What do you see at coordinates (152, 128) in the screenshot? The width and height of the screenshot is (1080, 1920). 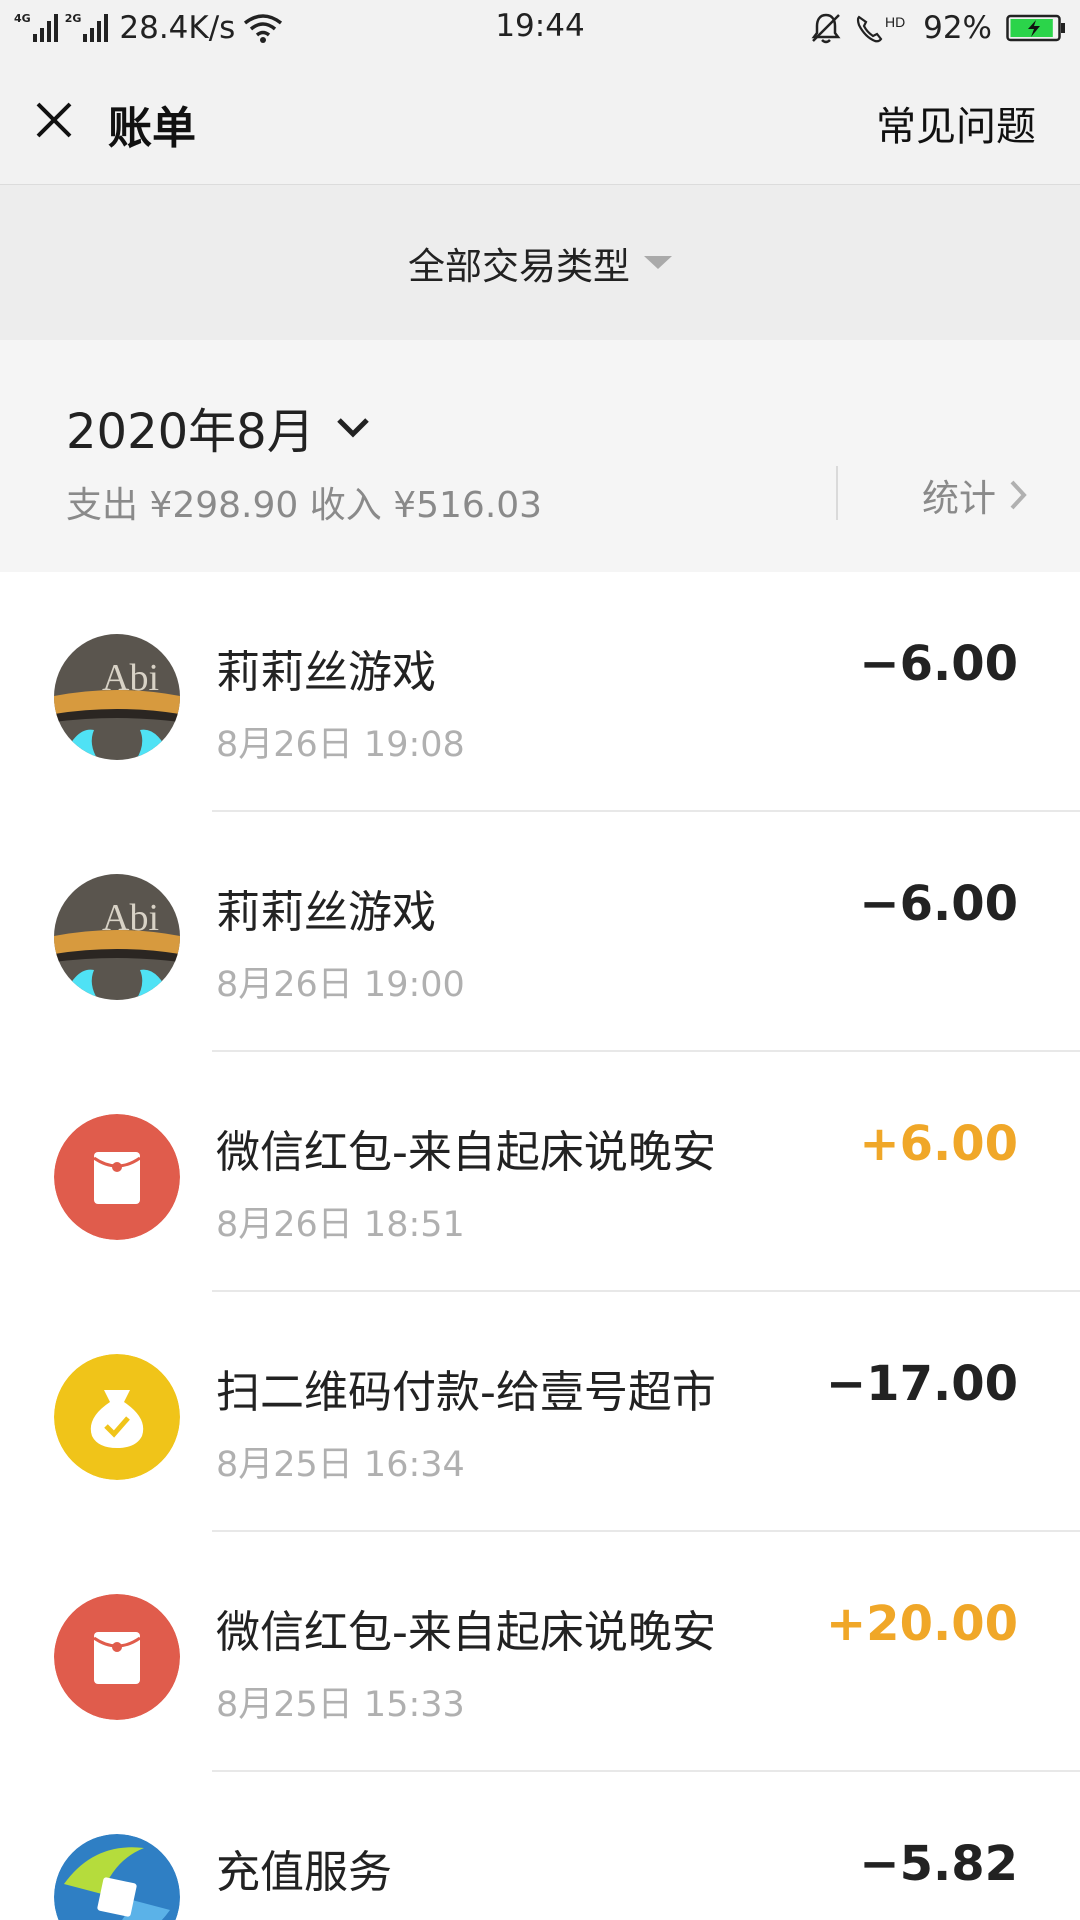 I see `page-title: 账单` at bounding box center [152, 128].